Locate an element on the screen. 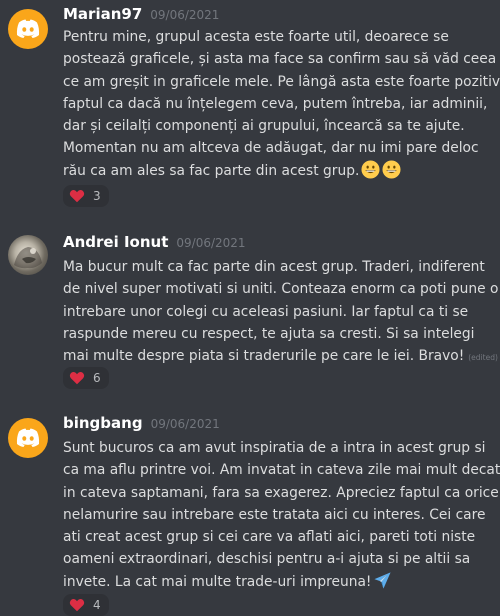 This screenshot has height=616, width=500. reaction-heart-button: 6 is located at coordinates (86, 378).